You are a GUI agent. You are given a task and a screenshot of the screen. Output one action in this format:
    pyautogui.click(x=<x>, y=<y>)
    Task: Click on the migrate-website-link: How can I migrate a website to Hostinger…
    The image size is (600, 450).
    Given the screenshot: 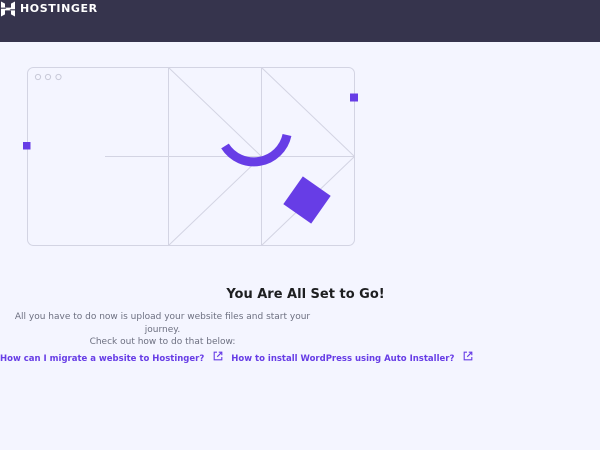 What is the action you would take?
    pyautogui.click(x=111, y=357)
    